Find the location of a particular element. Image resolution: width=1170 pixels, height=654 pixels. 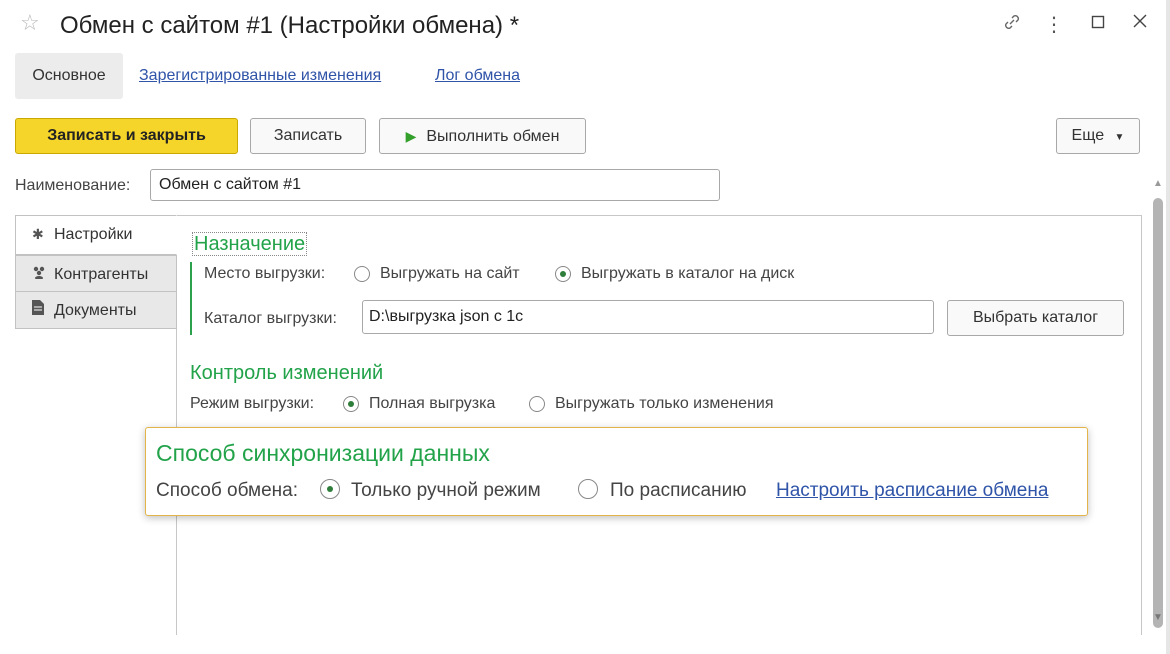

radio-upload-disk-label: Выгружать в каталог на диск is located at coordinates (687, 274).